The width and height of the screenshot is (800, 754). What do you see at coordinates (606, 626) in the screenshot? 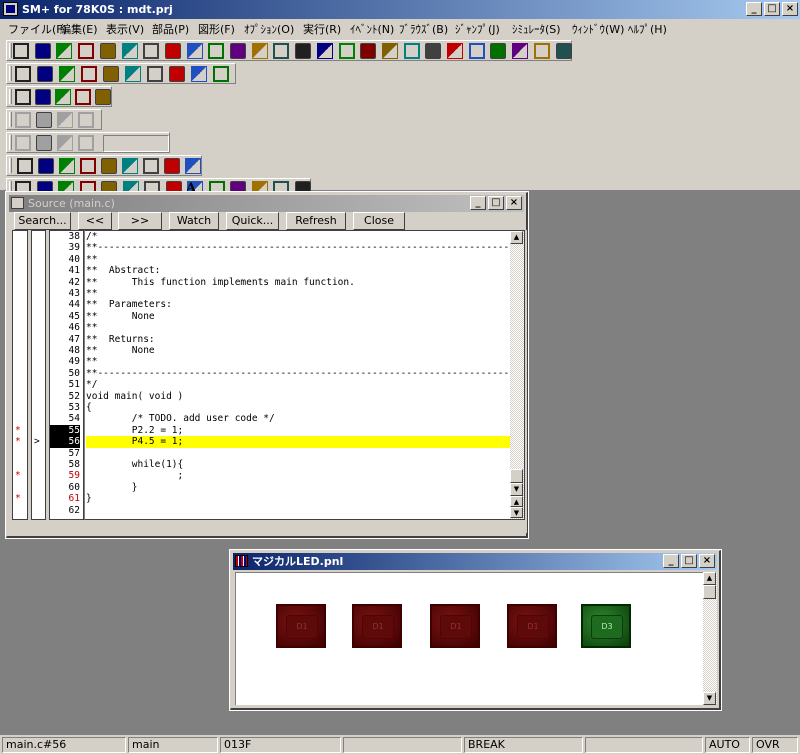
I see `led-indicator: D3` at bounding box center [606, 626].